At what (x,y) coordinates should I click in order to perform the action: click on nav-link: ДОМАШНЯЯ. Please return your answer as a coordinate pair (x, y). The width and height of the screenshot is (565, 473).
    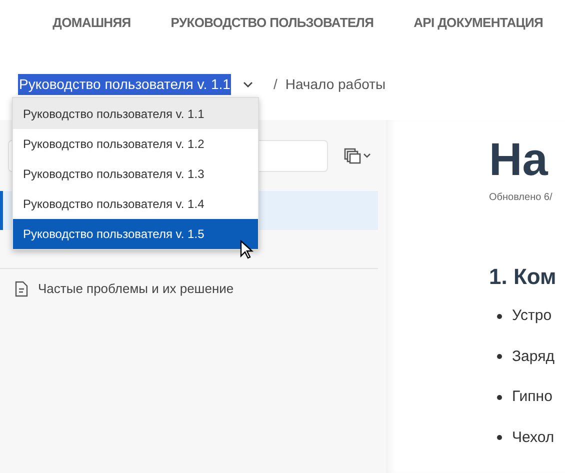
    Looking at the image, I should click on (91, 22).